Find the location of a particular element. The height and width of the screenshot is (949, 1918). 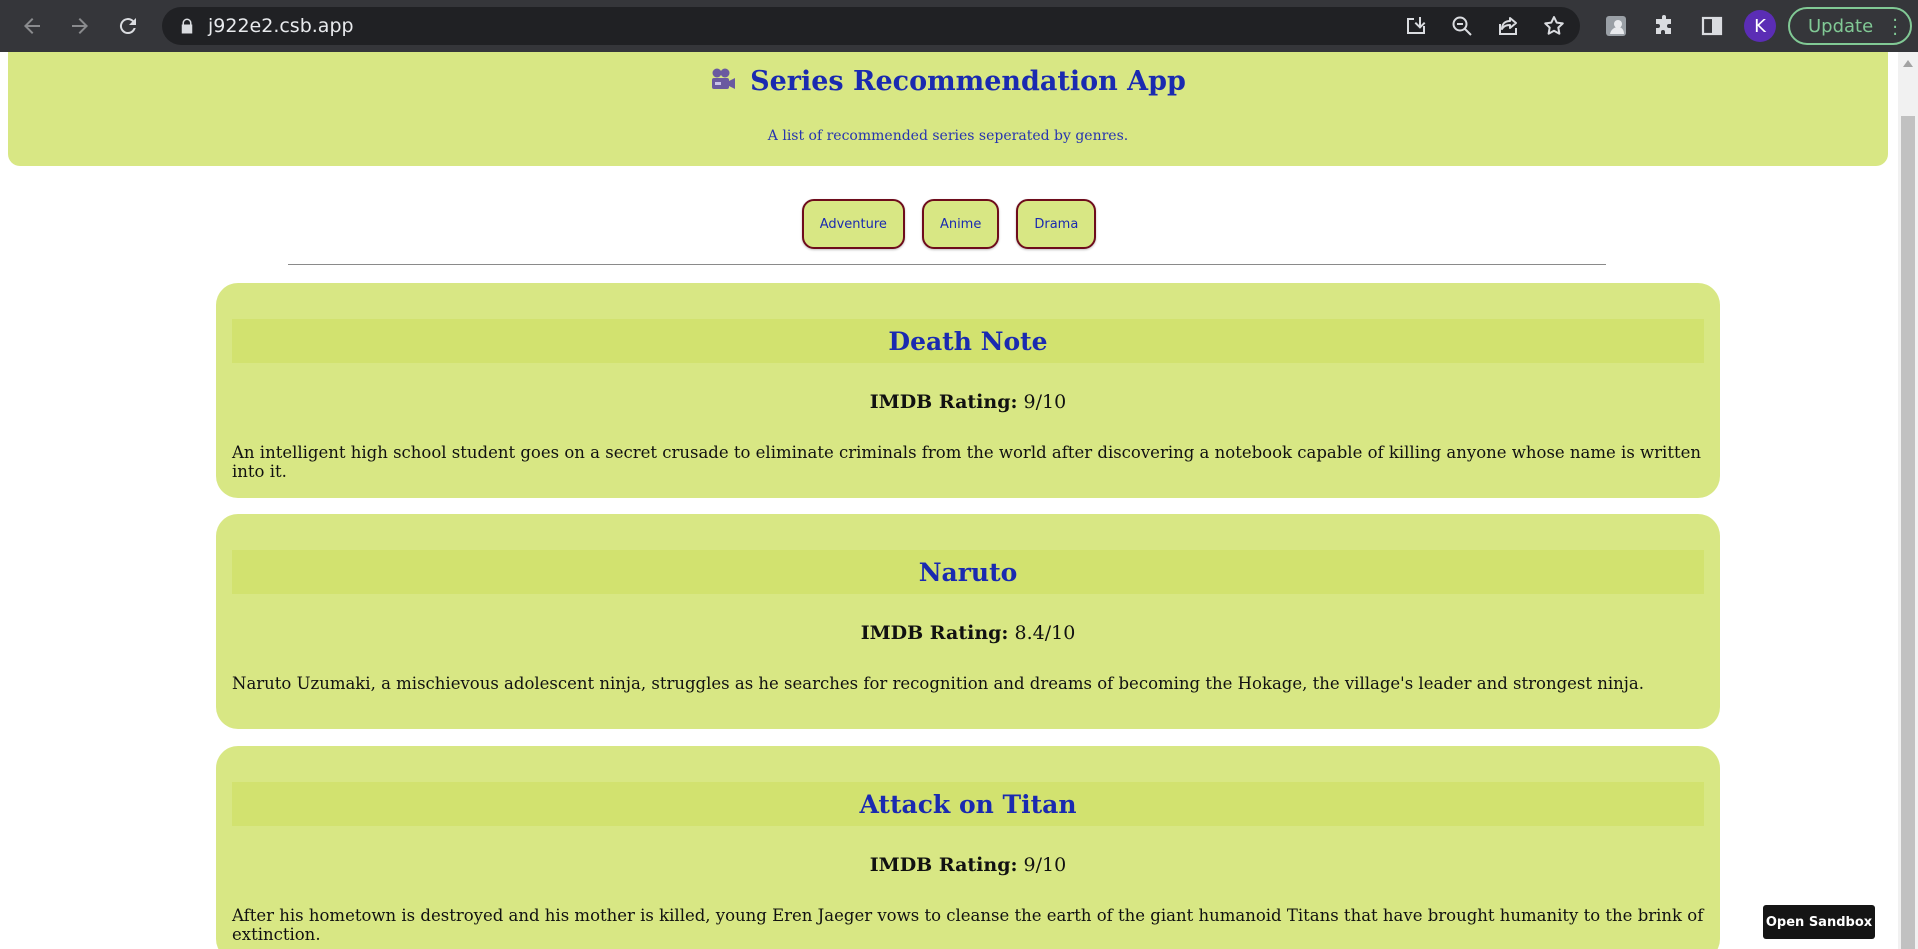

browser-toolbar: j922e2.csb.app K Update · · · is located at coordinates (959, 26).